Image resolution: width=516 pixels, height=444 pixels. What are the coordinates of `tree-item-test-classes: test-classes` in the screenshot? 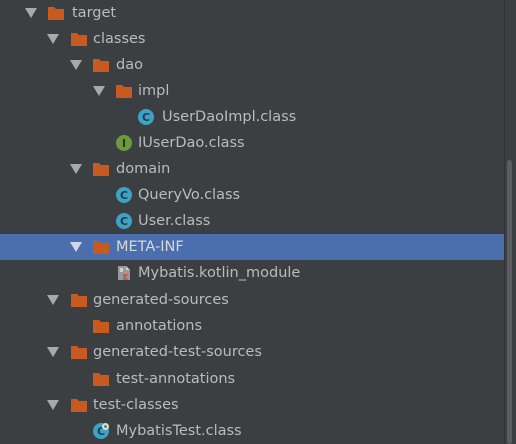 It's located at (252, 405).